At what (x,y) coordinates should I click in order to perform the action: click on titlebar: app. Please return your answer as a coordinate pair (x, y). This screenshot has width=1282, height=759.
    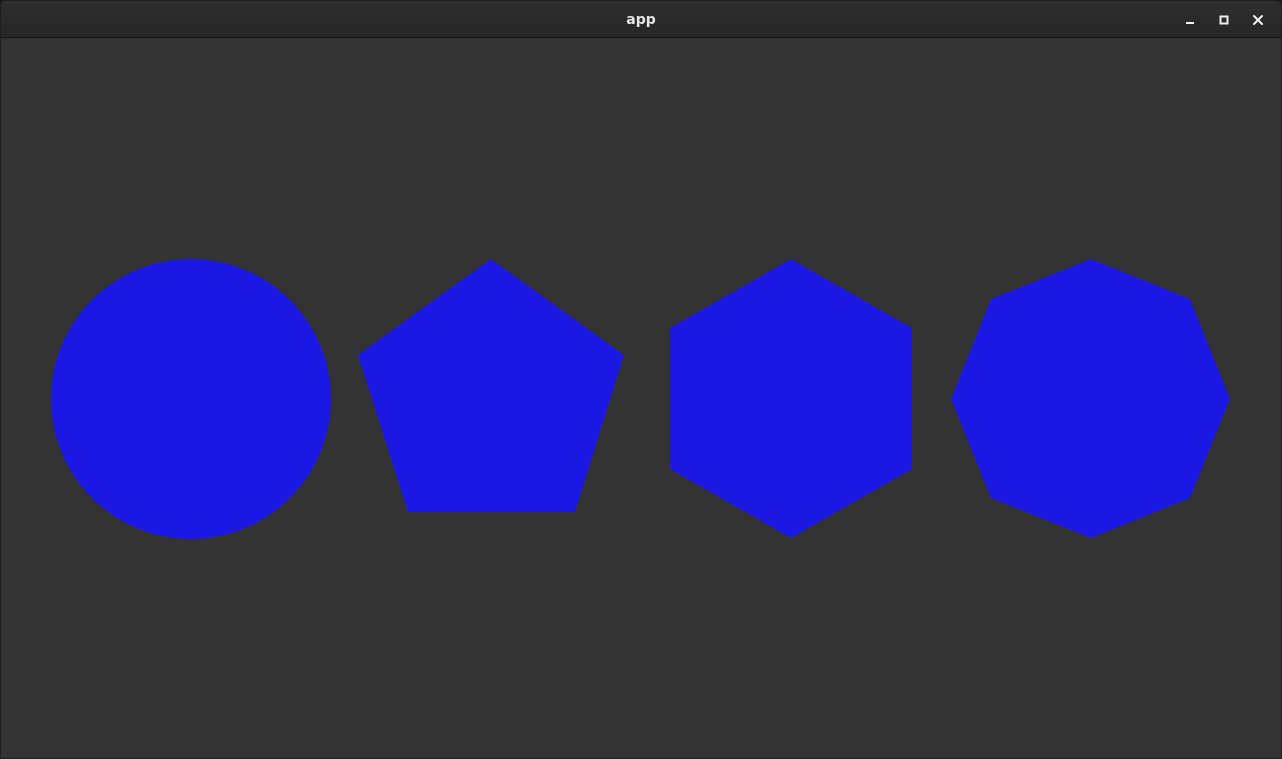
    Looking at the image, I should click on (641, 19).